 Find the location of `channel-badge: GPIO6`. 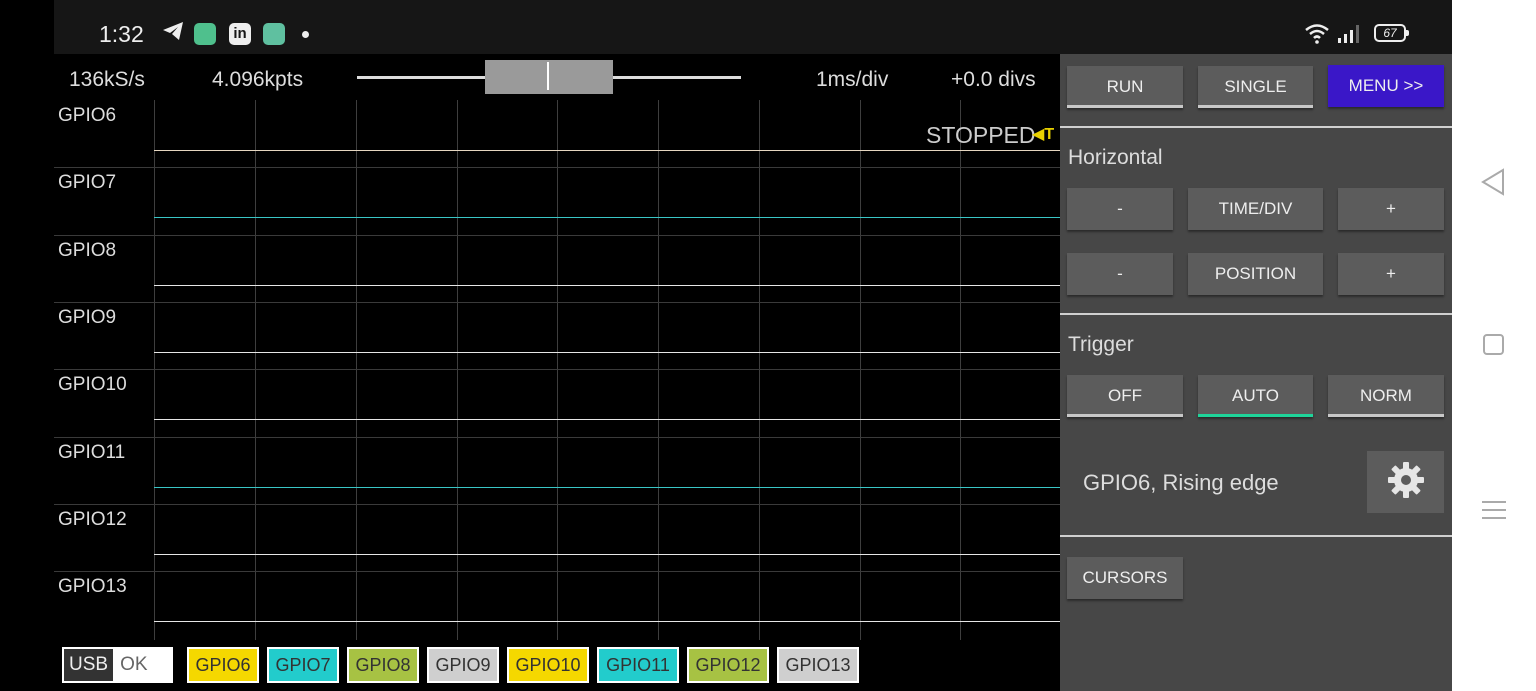

channel-badge: GPIO6 is located at coordinates (223, 665).